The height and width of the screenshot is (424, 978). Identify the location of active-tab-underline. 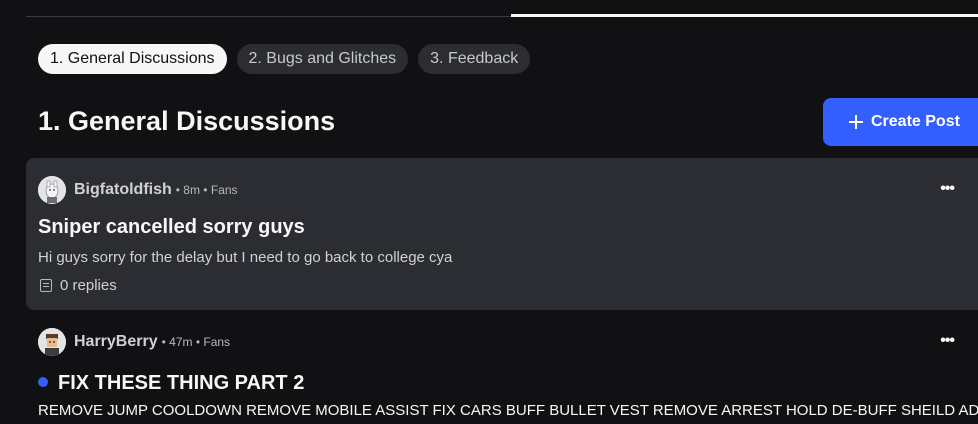
(744, 15).